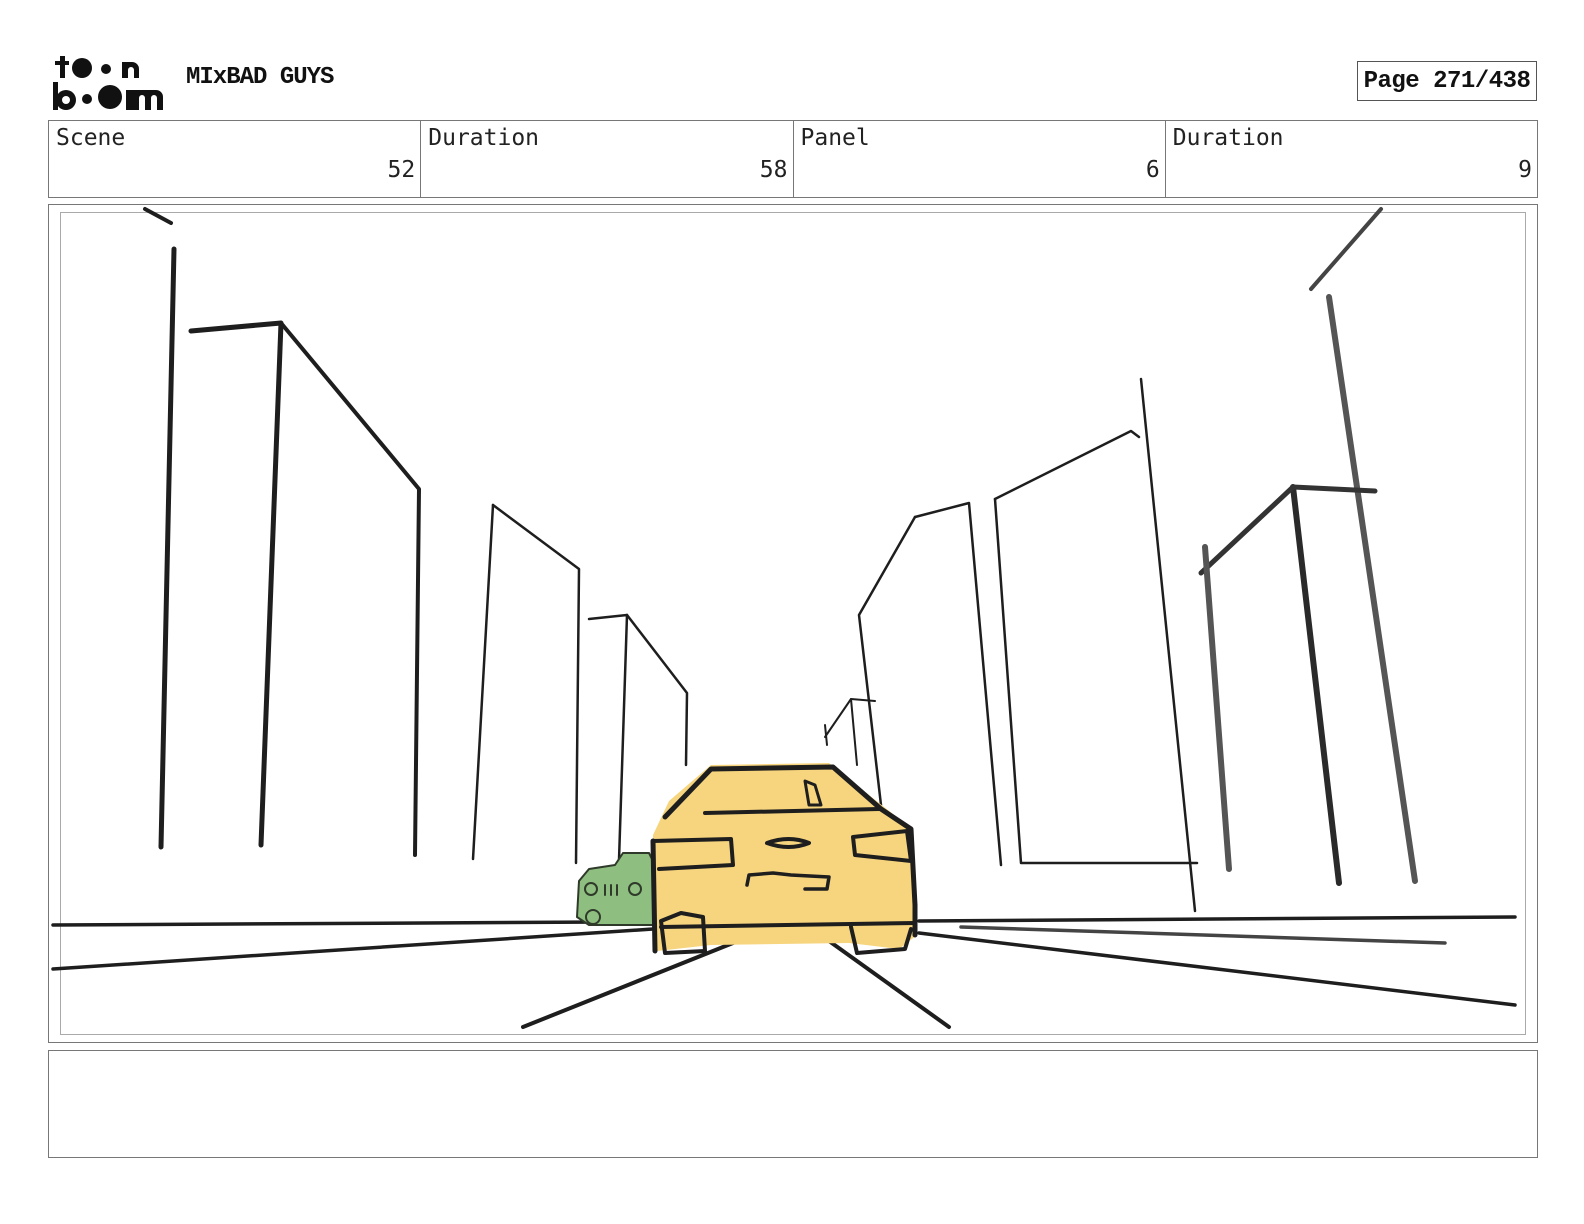 This screenshot has height=1224, width=1584. I want to click on notes-box, so click(793, 1104).